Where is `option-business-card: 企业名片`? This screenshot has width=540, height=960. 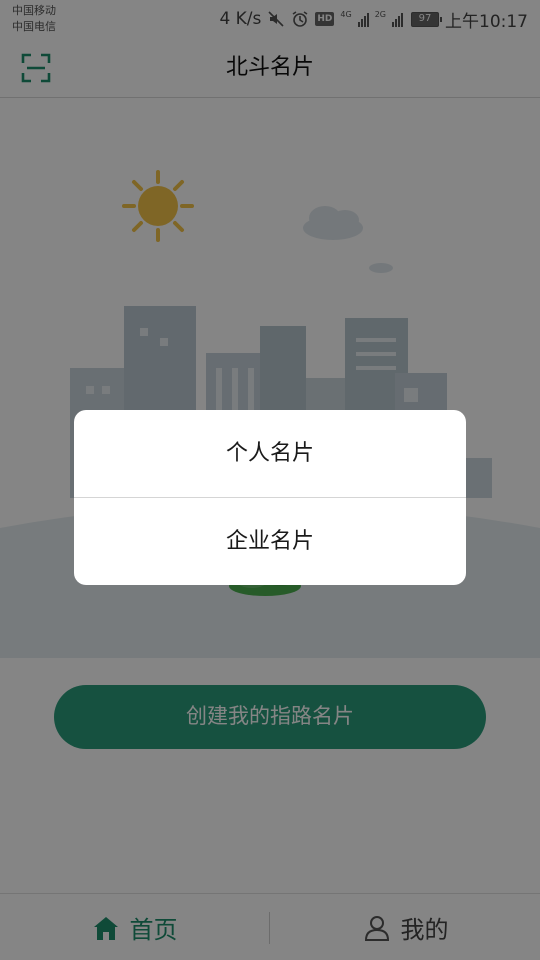 option-business-card: 企业名片 is located at coordinates (270, 541).